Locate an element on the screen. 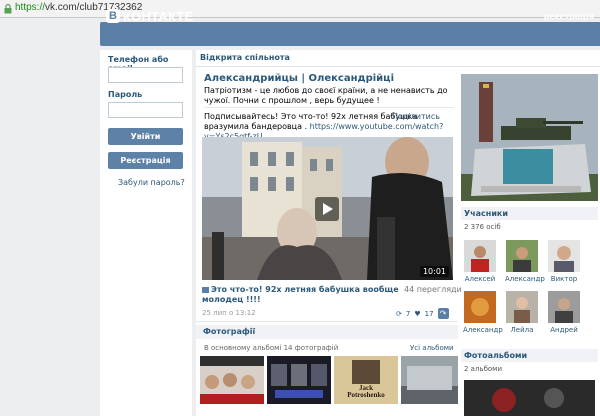 Image resolution: width=600 pixels, height=416 pixels. members-section-header: Учасники is located at coordinates (529, 213).